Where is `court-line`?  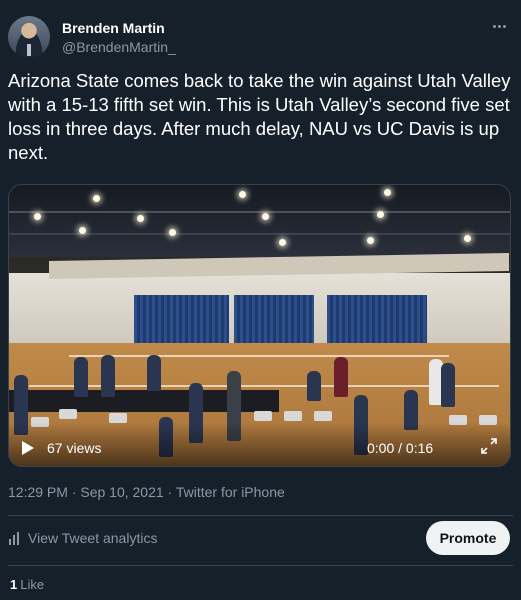 court-line is located at coordinates (259, 356).